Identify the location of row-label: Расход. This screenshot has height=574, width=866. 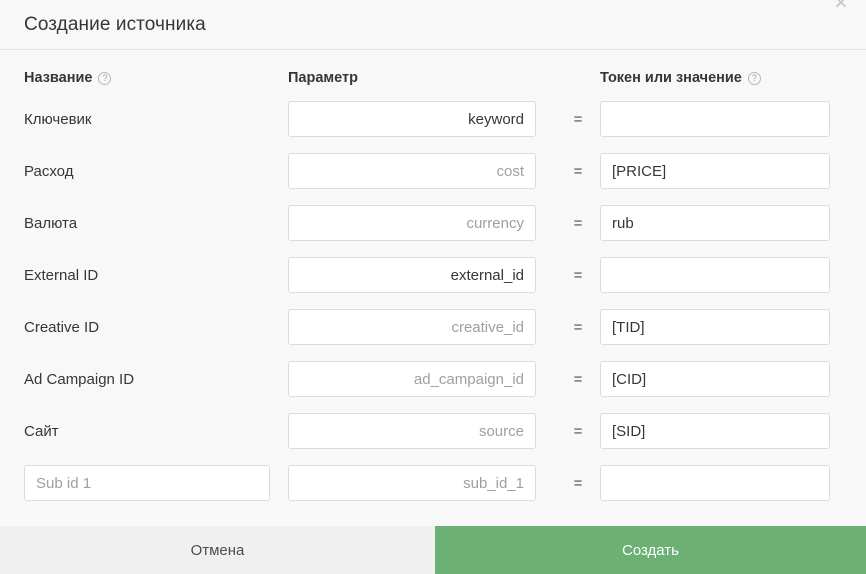
(49, 171).